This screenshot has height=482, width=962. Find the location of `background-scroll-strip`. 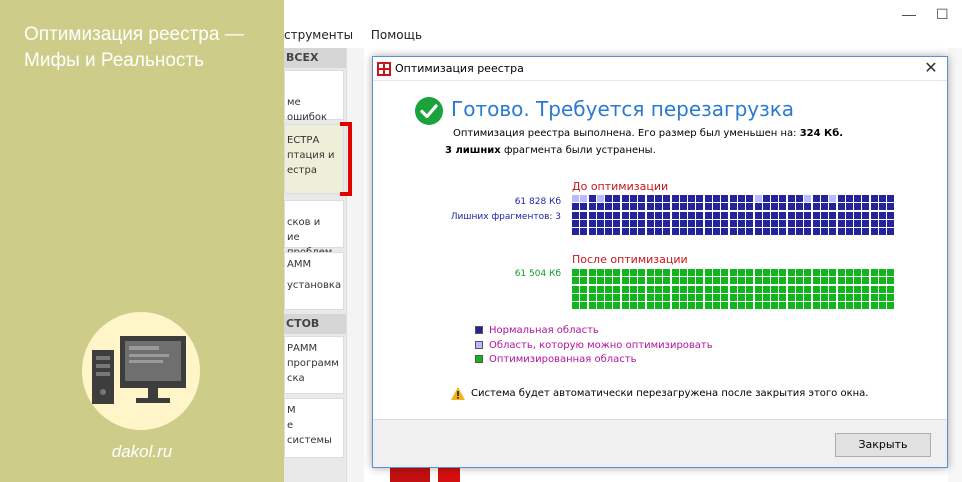

background-scroll-strip is located at coordinates (355, 265).